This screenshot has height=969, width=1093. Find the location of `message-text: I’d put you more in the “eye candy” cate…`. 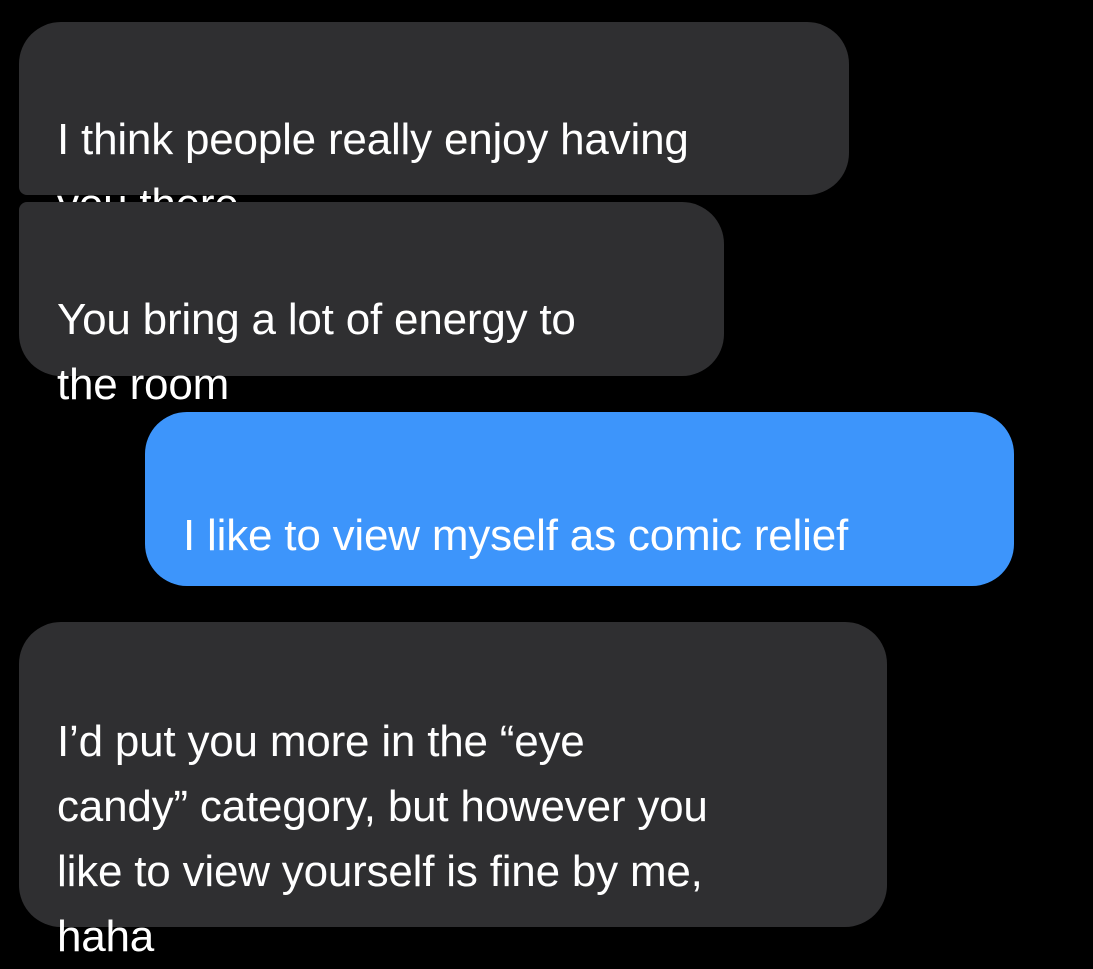

message-text: I’d put you more in the “eye candy” cate… is located at coordinates (382, 839).